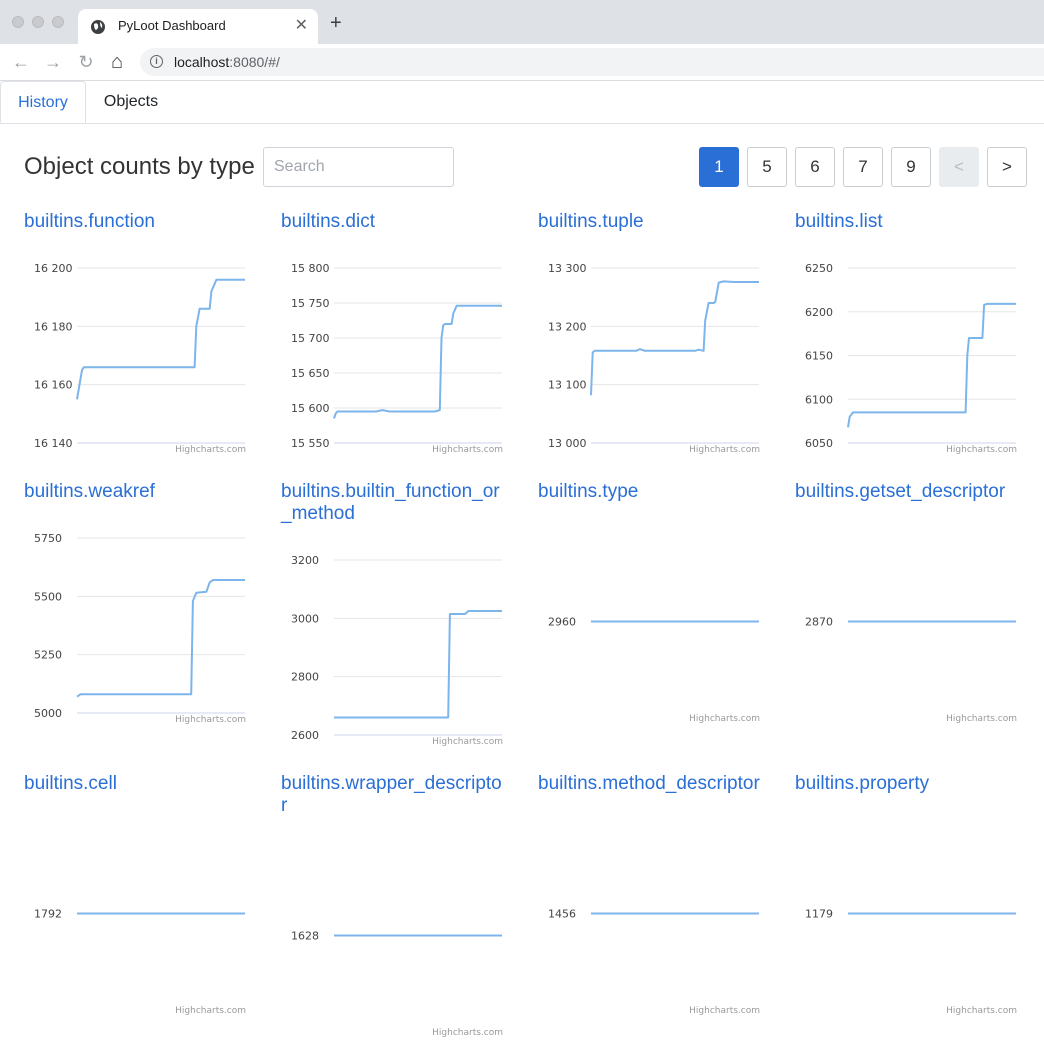 The width and height of the screenshot is (1044, 1045). I want to click on line-chart: 1792 Highcharts.com, so click(140, 962).